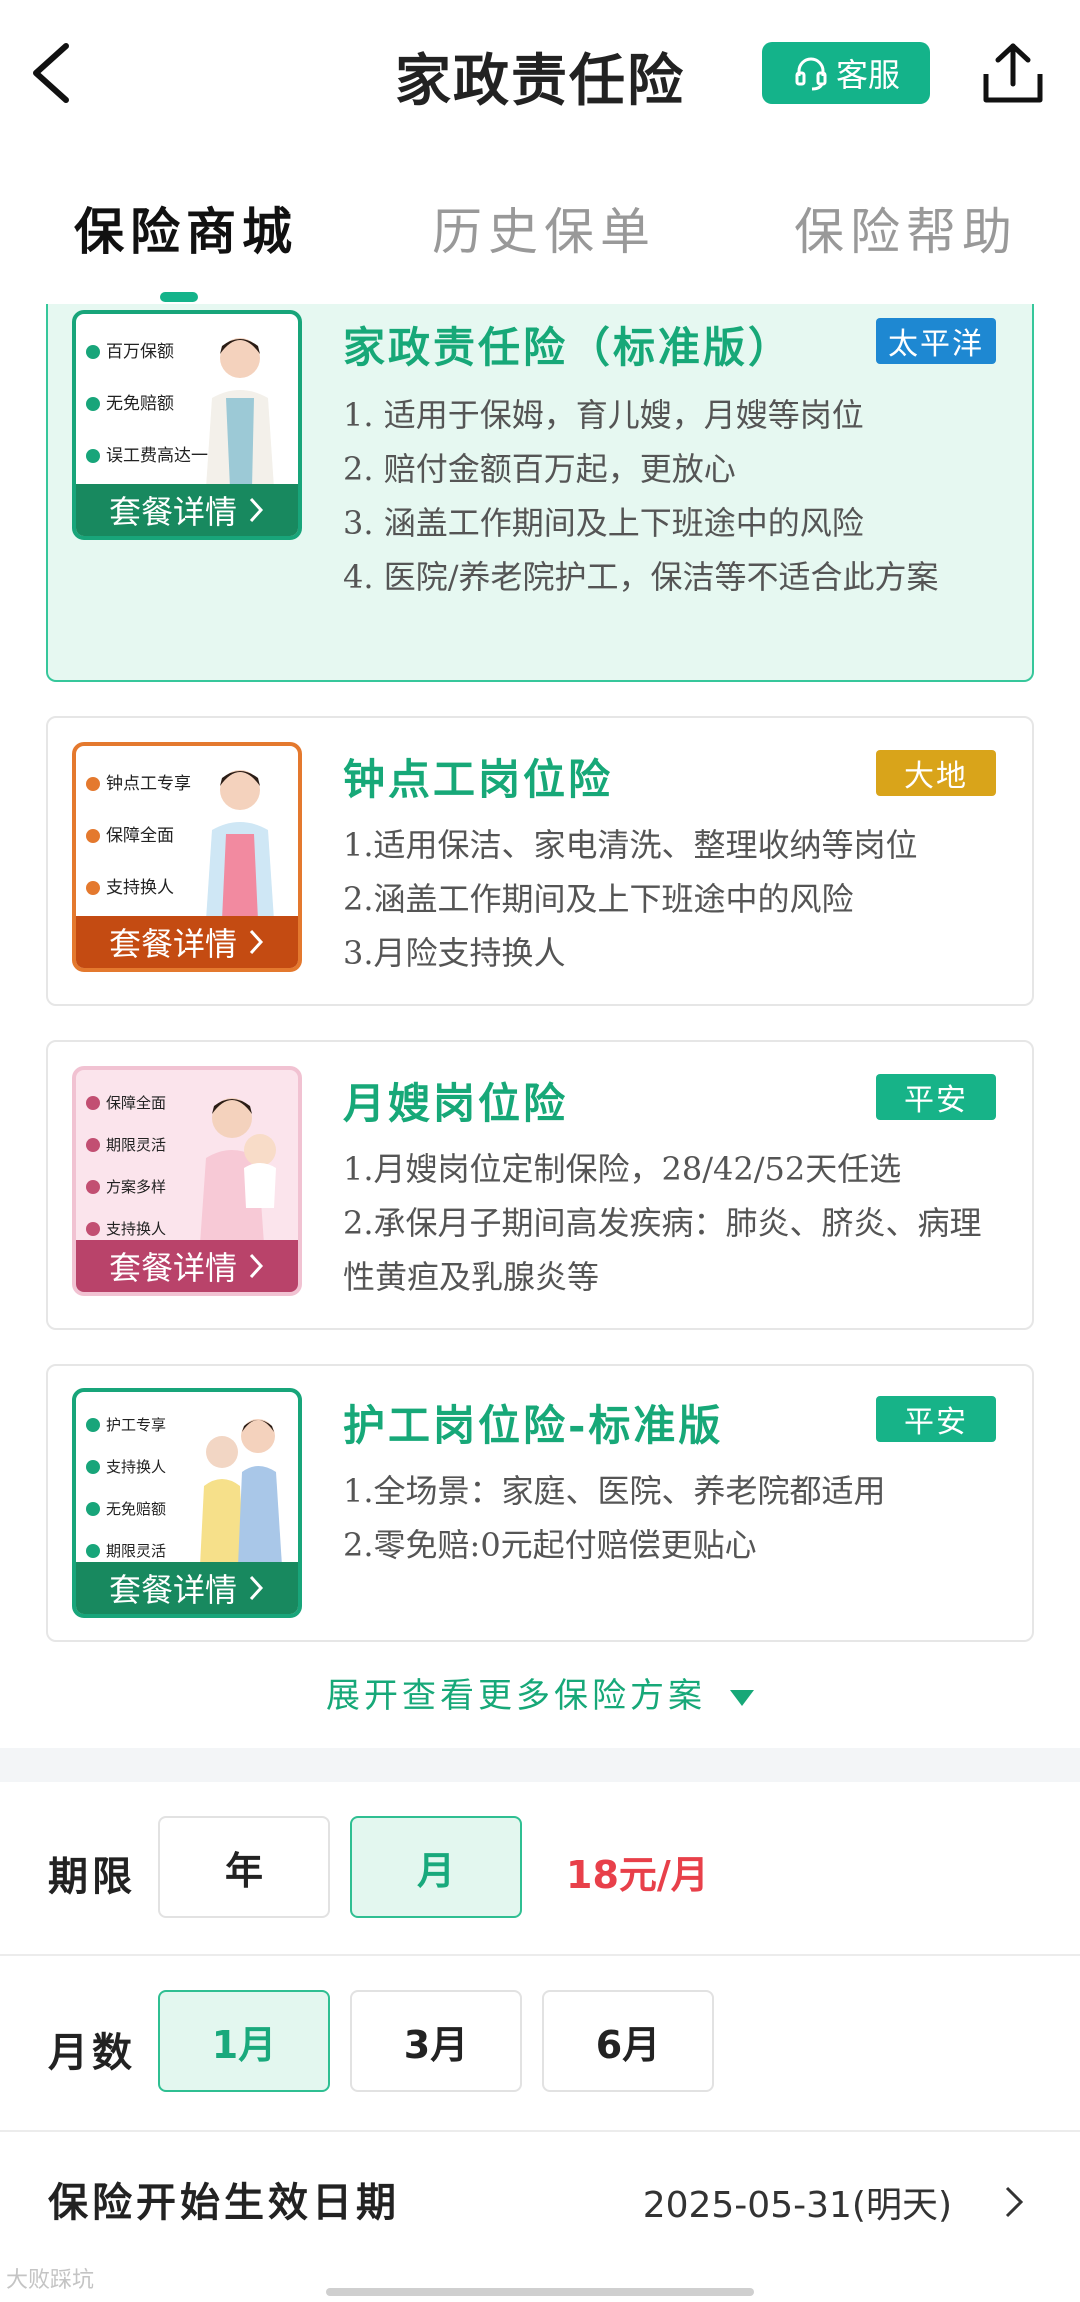 This screenshot has width=1080, height=2302. What do you see at coordinates (867, 75) in the screenshot?
I see `customer-service-label: 客服` at bounding box center [867, 75].